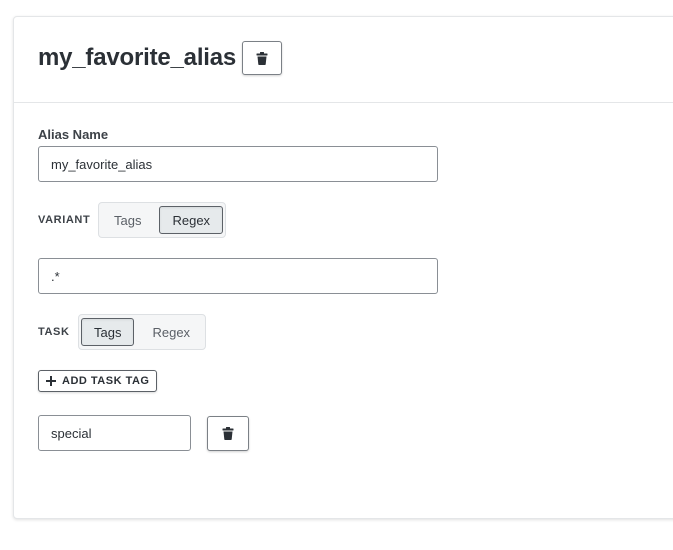  Describe the element at coordinates (73, 134) in the screenshot. I see `alias-name-label: Alias Name` at that location.